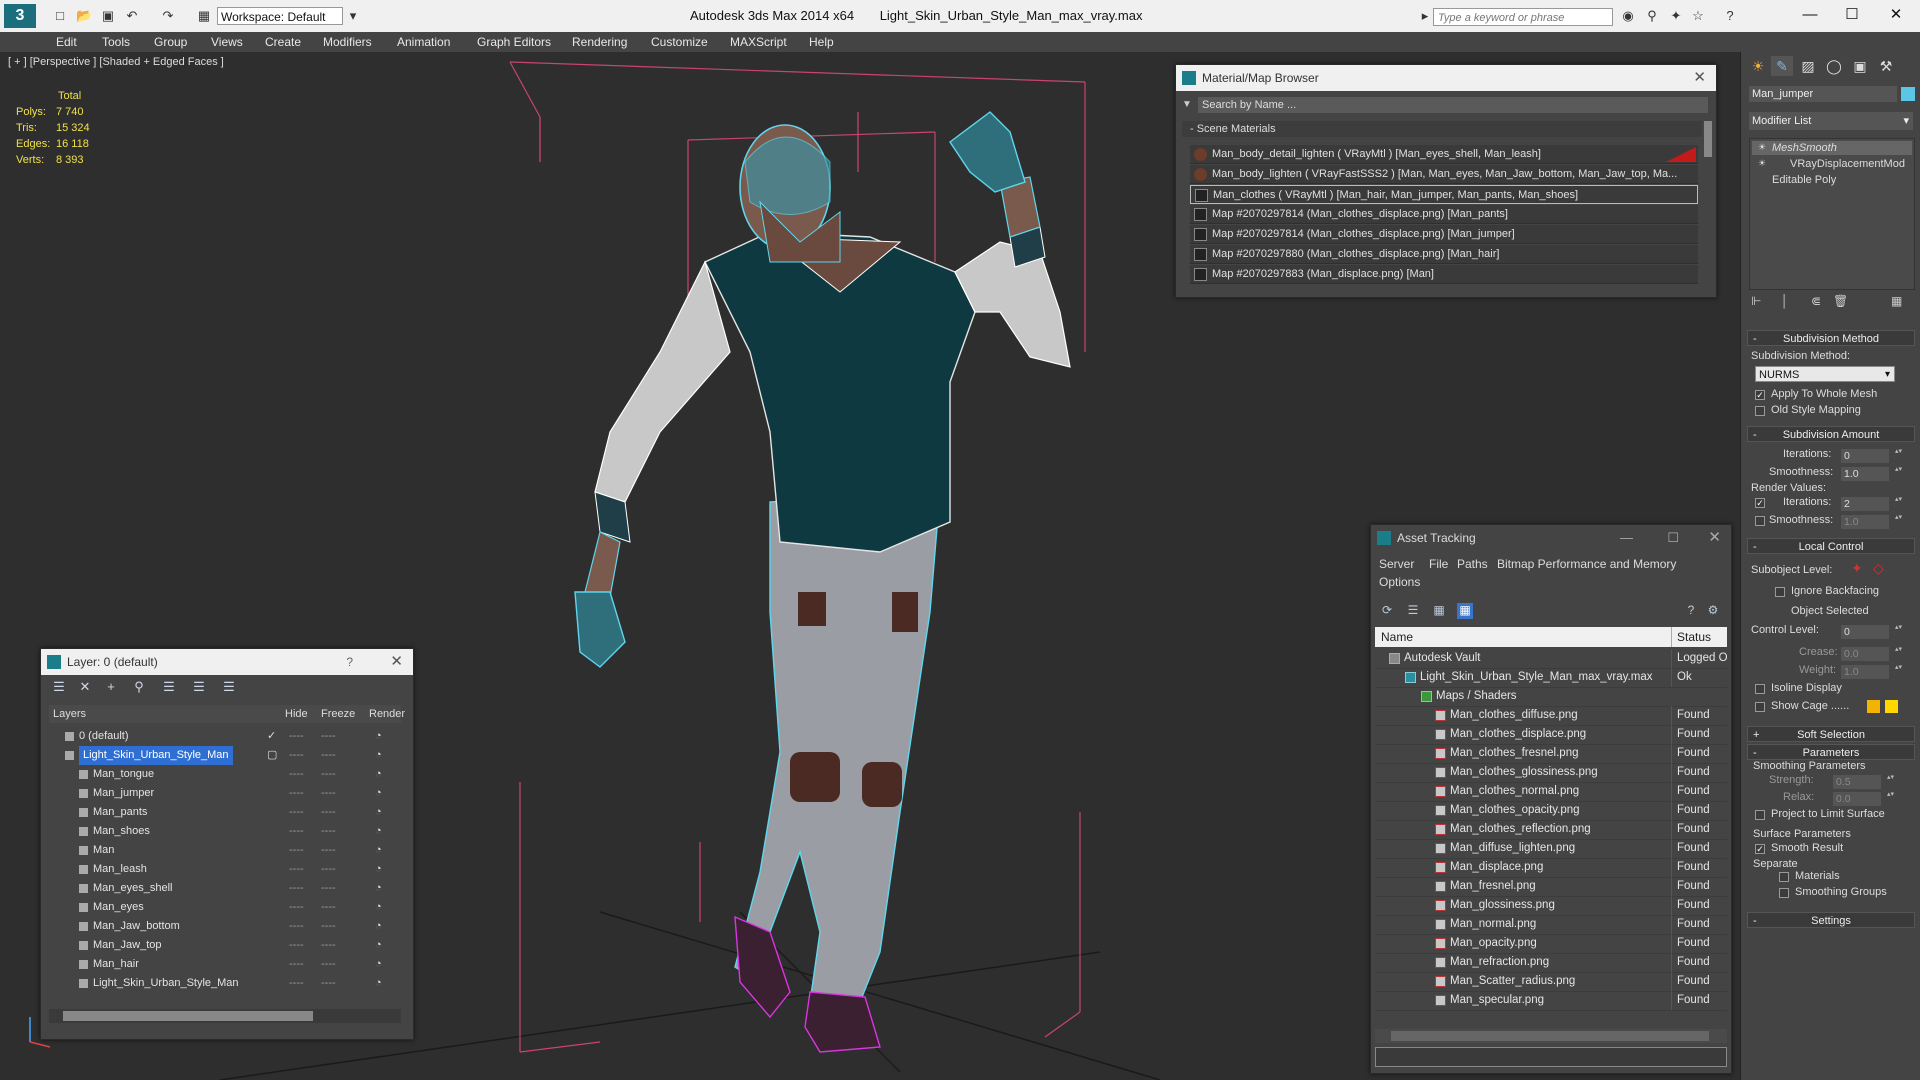  Describe the element at coordinates (679, 42) in the screenshot. I see `menu-customize: Customize` at that location.